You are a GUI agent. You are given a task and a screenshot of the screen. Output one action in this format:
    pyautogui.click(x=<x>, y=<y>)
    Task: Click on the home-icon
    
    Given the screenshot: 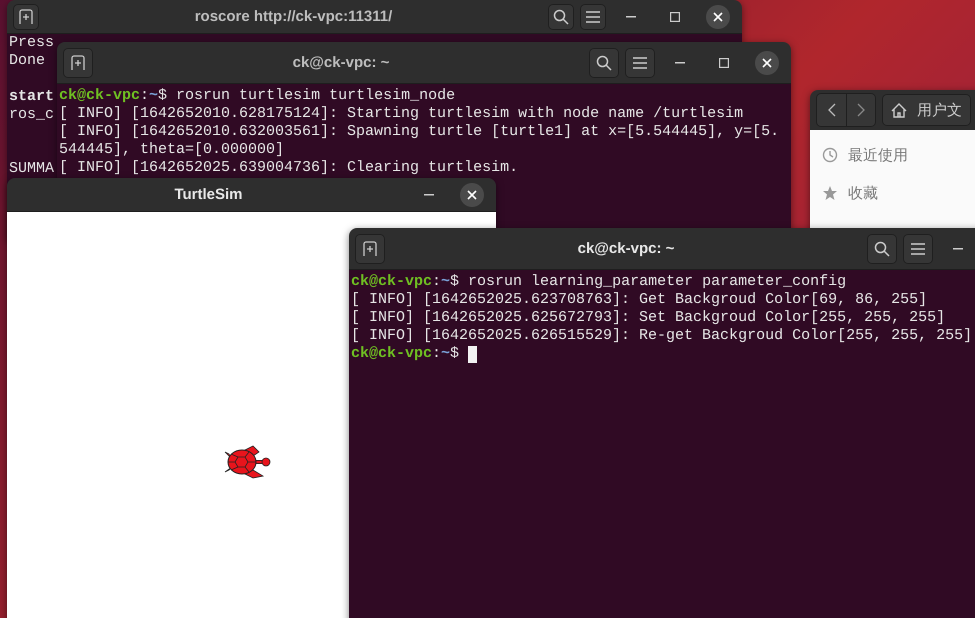 What is the action you would take?
    pyautogui.click(x=899, y=110)
    